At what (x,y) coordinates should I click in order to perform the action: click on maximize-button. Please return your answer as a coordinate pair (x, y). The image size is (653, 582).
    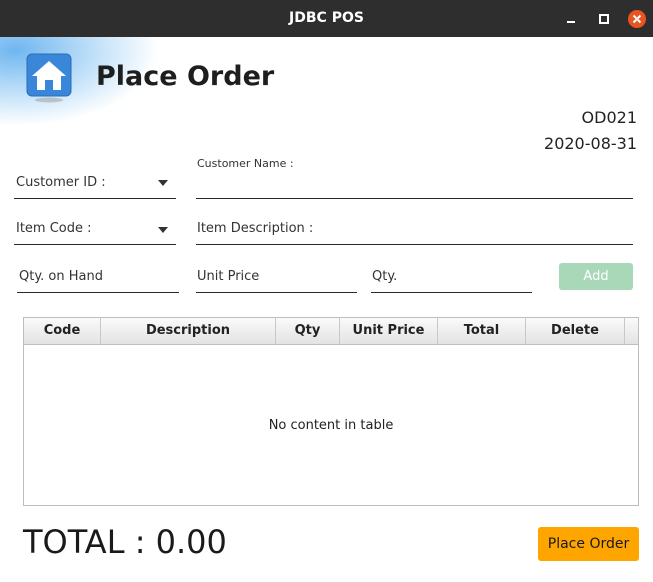
    Looking at the image, I should click on (604, 19).